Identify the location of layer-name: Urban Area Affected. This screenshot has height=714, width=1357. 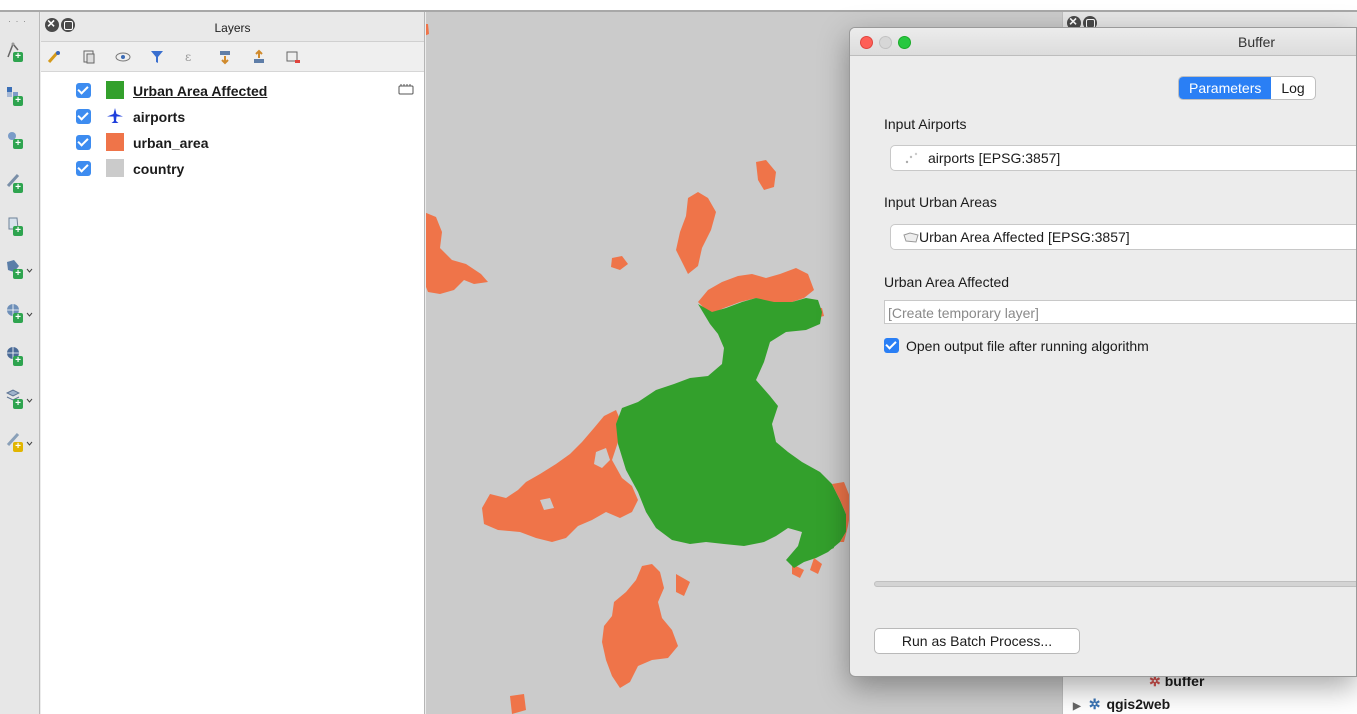
(200, 91).